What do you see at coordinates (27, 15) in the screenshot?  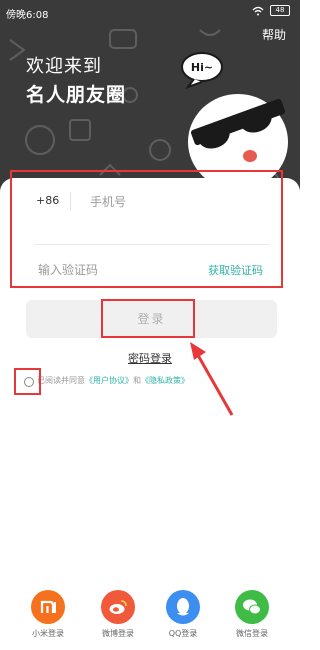 I see `status-time: 傍晚6:08` at bounding box center [27, 15].